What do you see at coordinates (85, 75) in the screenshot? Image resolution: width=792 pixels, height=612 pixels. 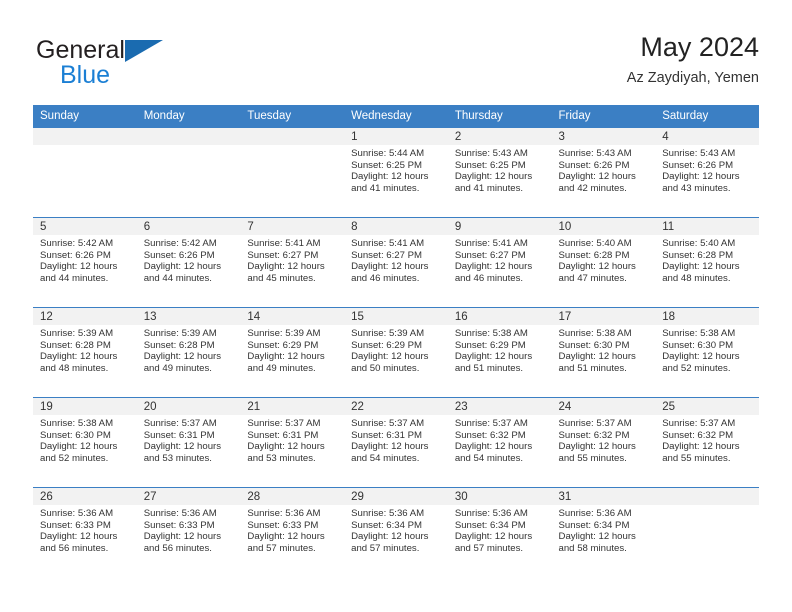 I see `logo-text-blue: Blue` at bounding box center [85, 75].